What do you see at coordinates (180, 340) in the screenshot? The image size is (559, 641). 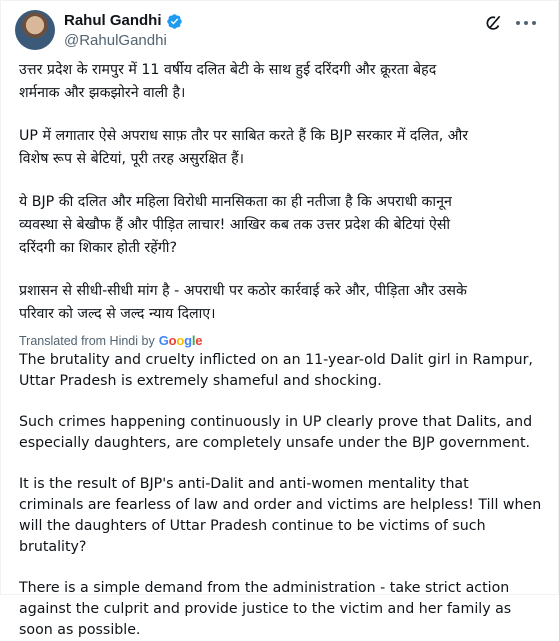 I see `google-logo: Google` at bounding box center [180, 340].